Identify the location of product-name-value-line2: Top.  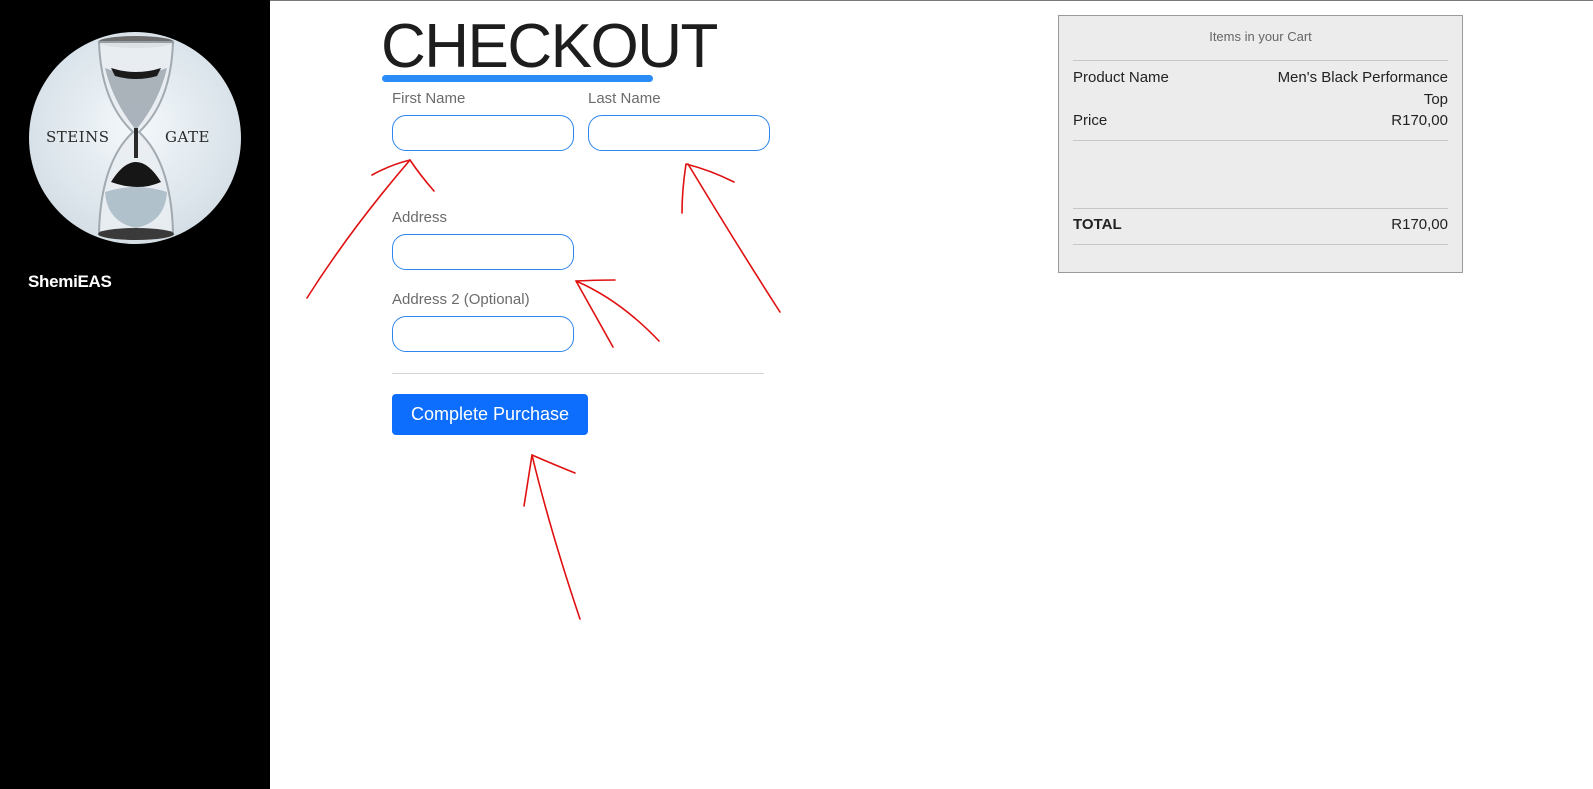
(1435, 99).